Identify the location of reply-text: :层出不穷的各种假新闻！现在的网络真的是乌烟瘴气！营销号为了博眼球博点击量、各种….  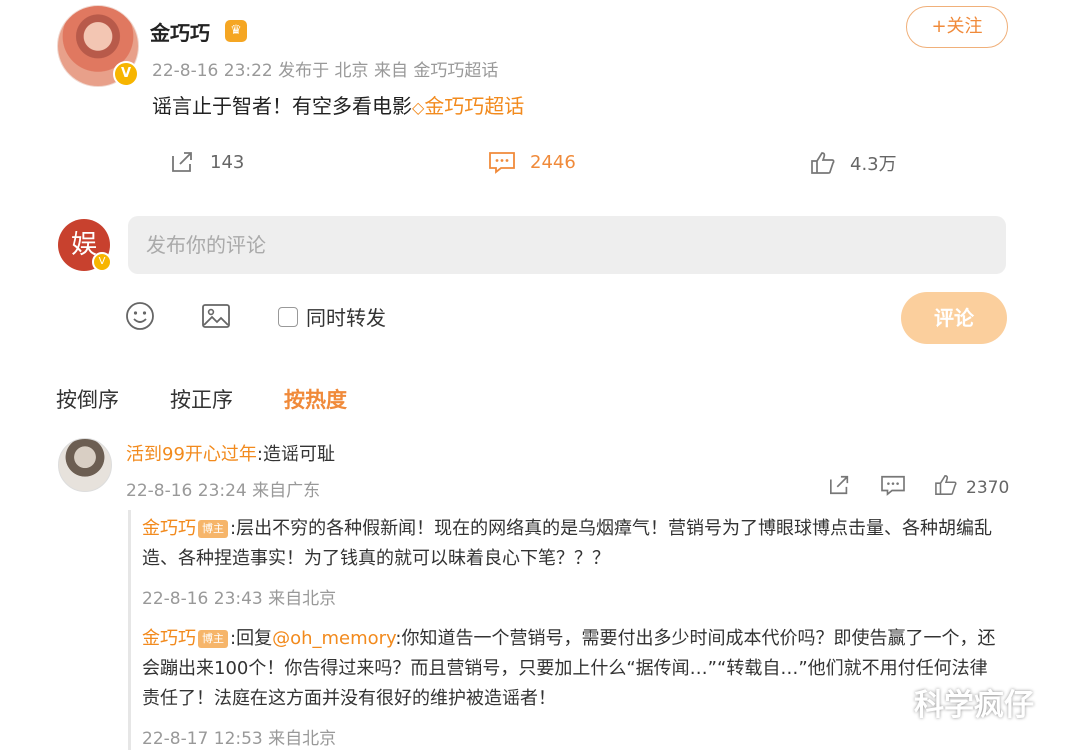
(567, 543).